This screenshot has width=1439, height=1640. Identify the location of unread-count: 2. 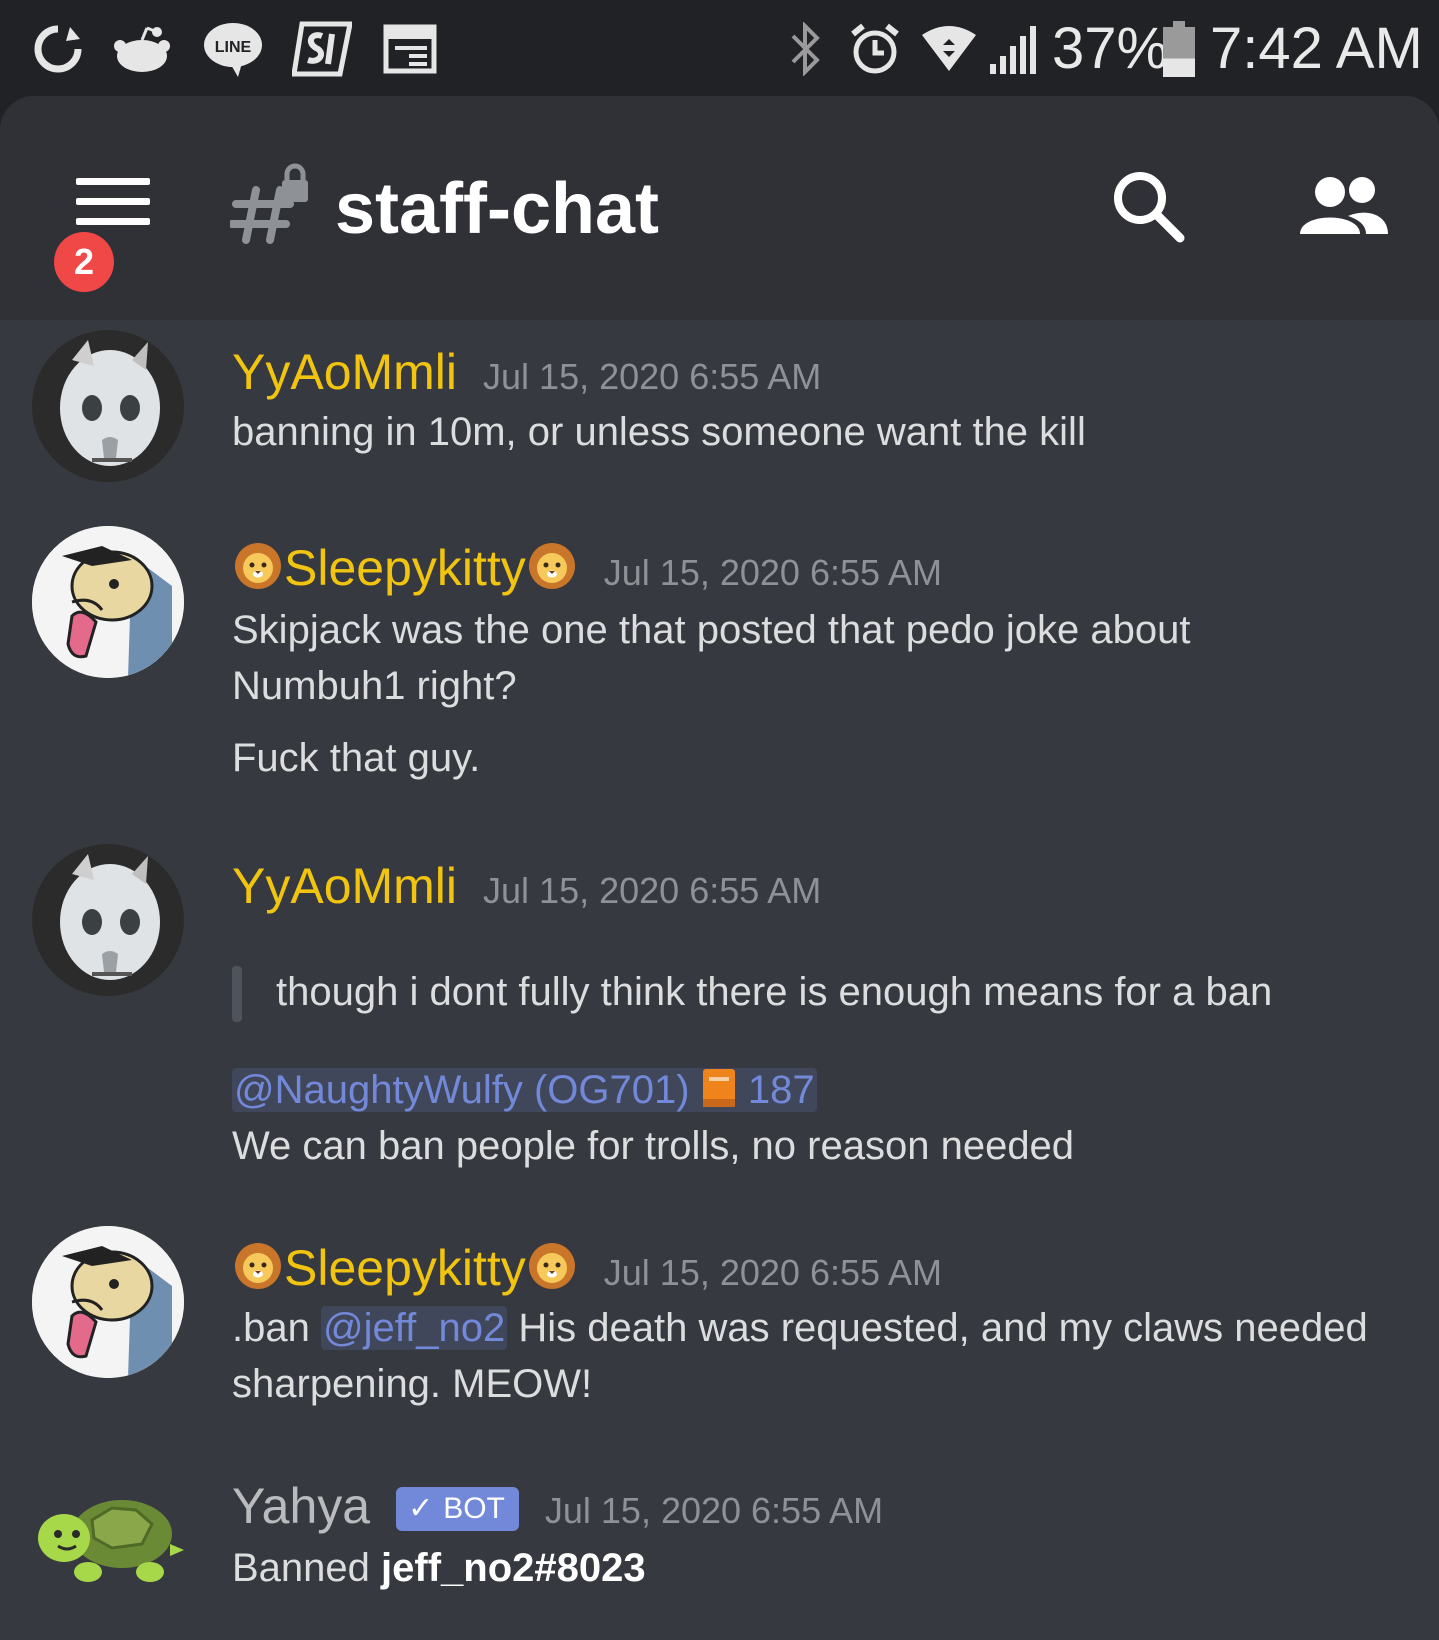
(84, 262).